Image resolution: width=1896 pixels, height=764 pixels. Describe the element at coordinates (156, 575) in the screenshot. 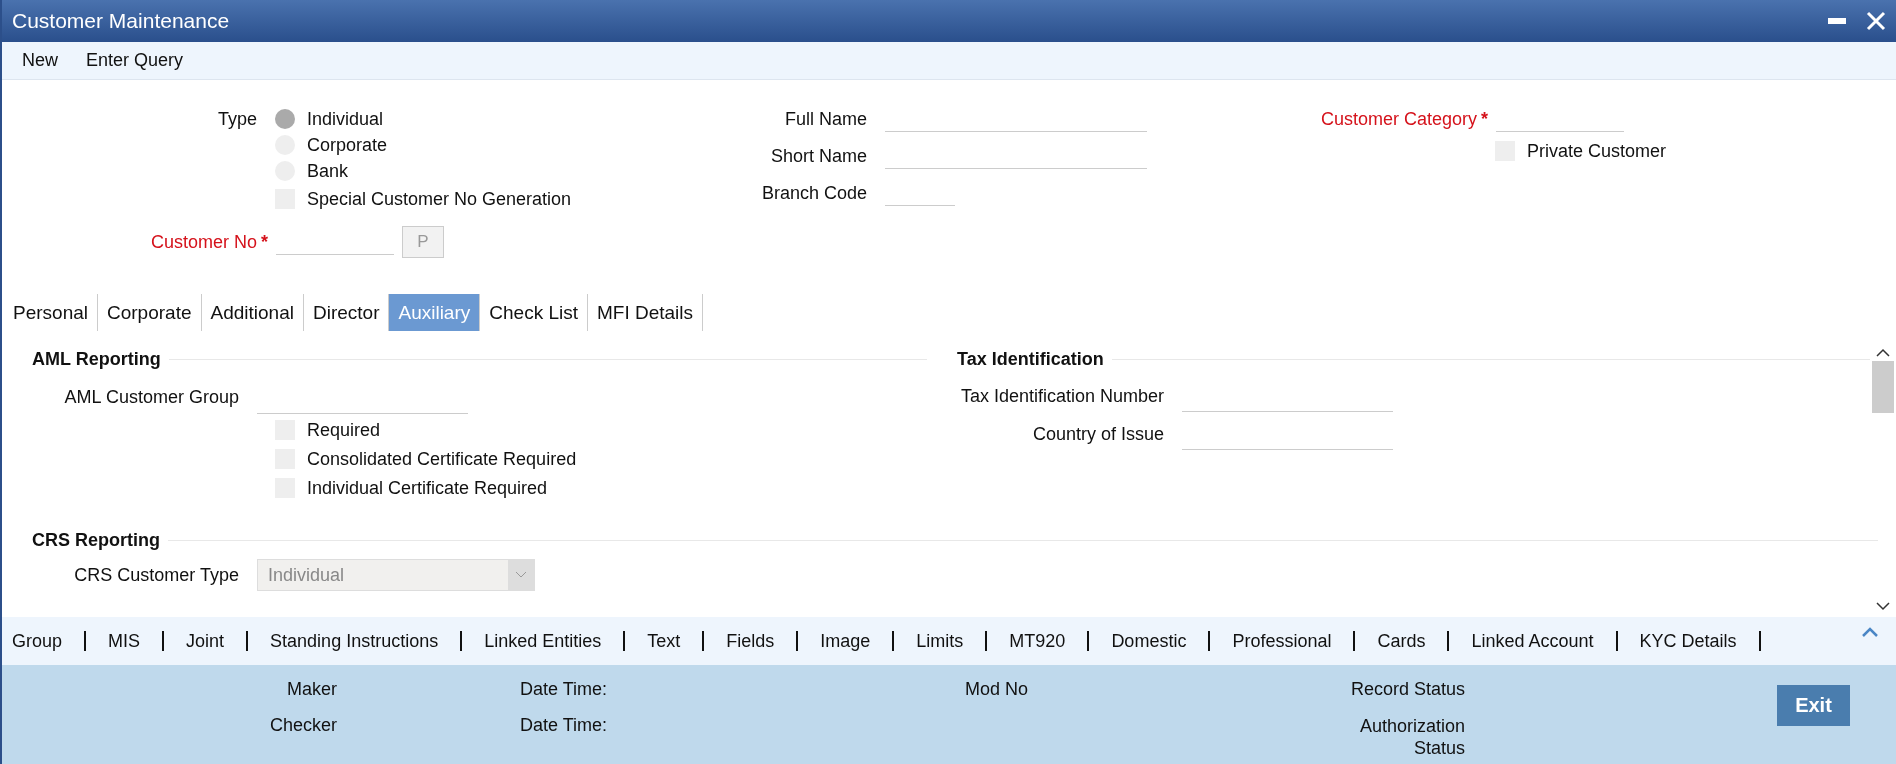

I see `field-label: CRS Customer Type` at that location.